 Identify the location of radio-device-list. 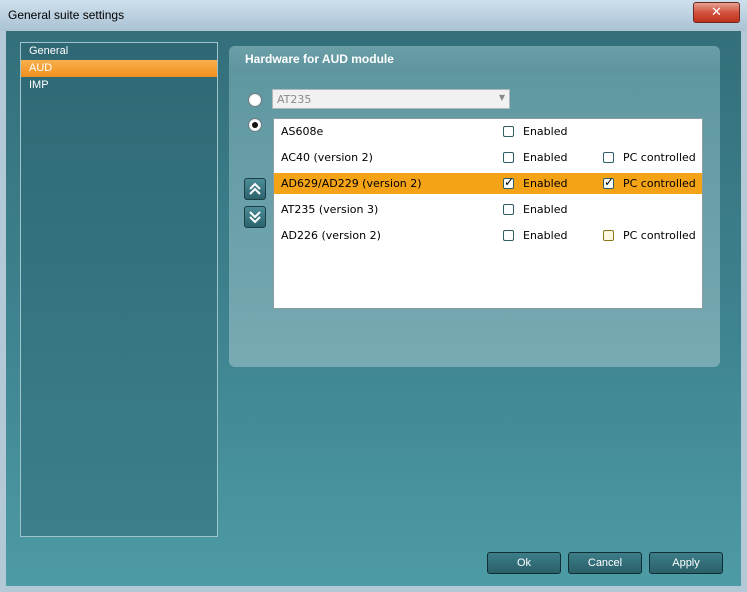
(255, 125).